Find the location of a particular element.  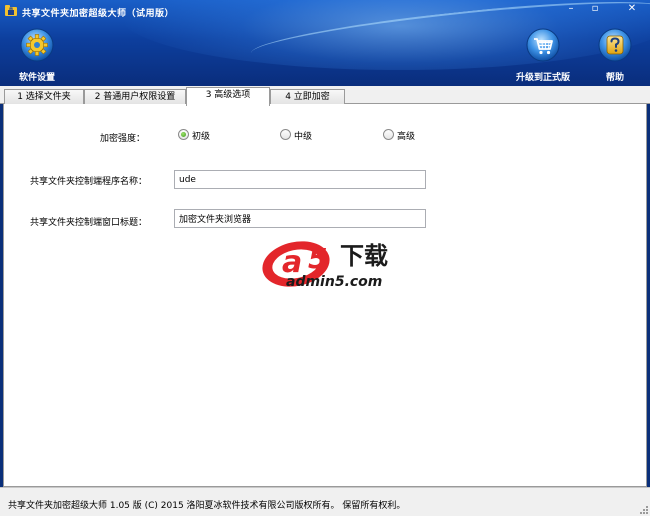

tab-encrypt-now: 4 立即加密 is located at coordinates (307, 97).